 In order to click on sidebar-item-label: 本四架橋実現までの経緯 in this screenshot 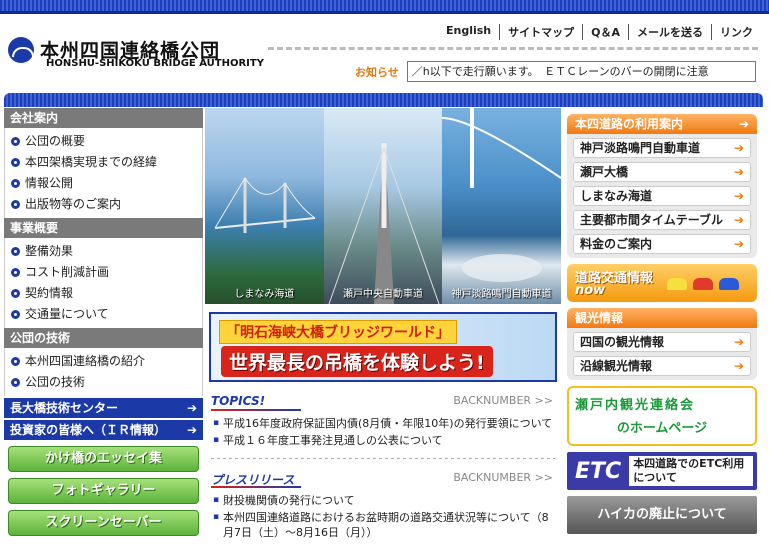, I will do `click(91, 162)`.